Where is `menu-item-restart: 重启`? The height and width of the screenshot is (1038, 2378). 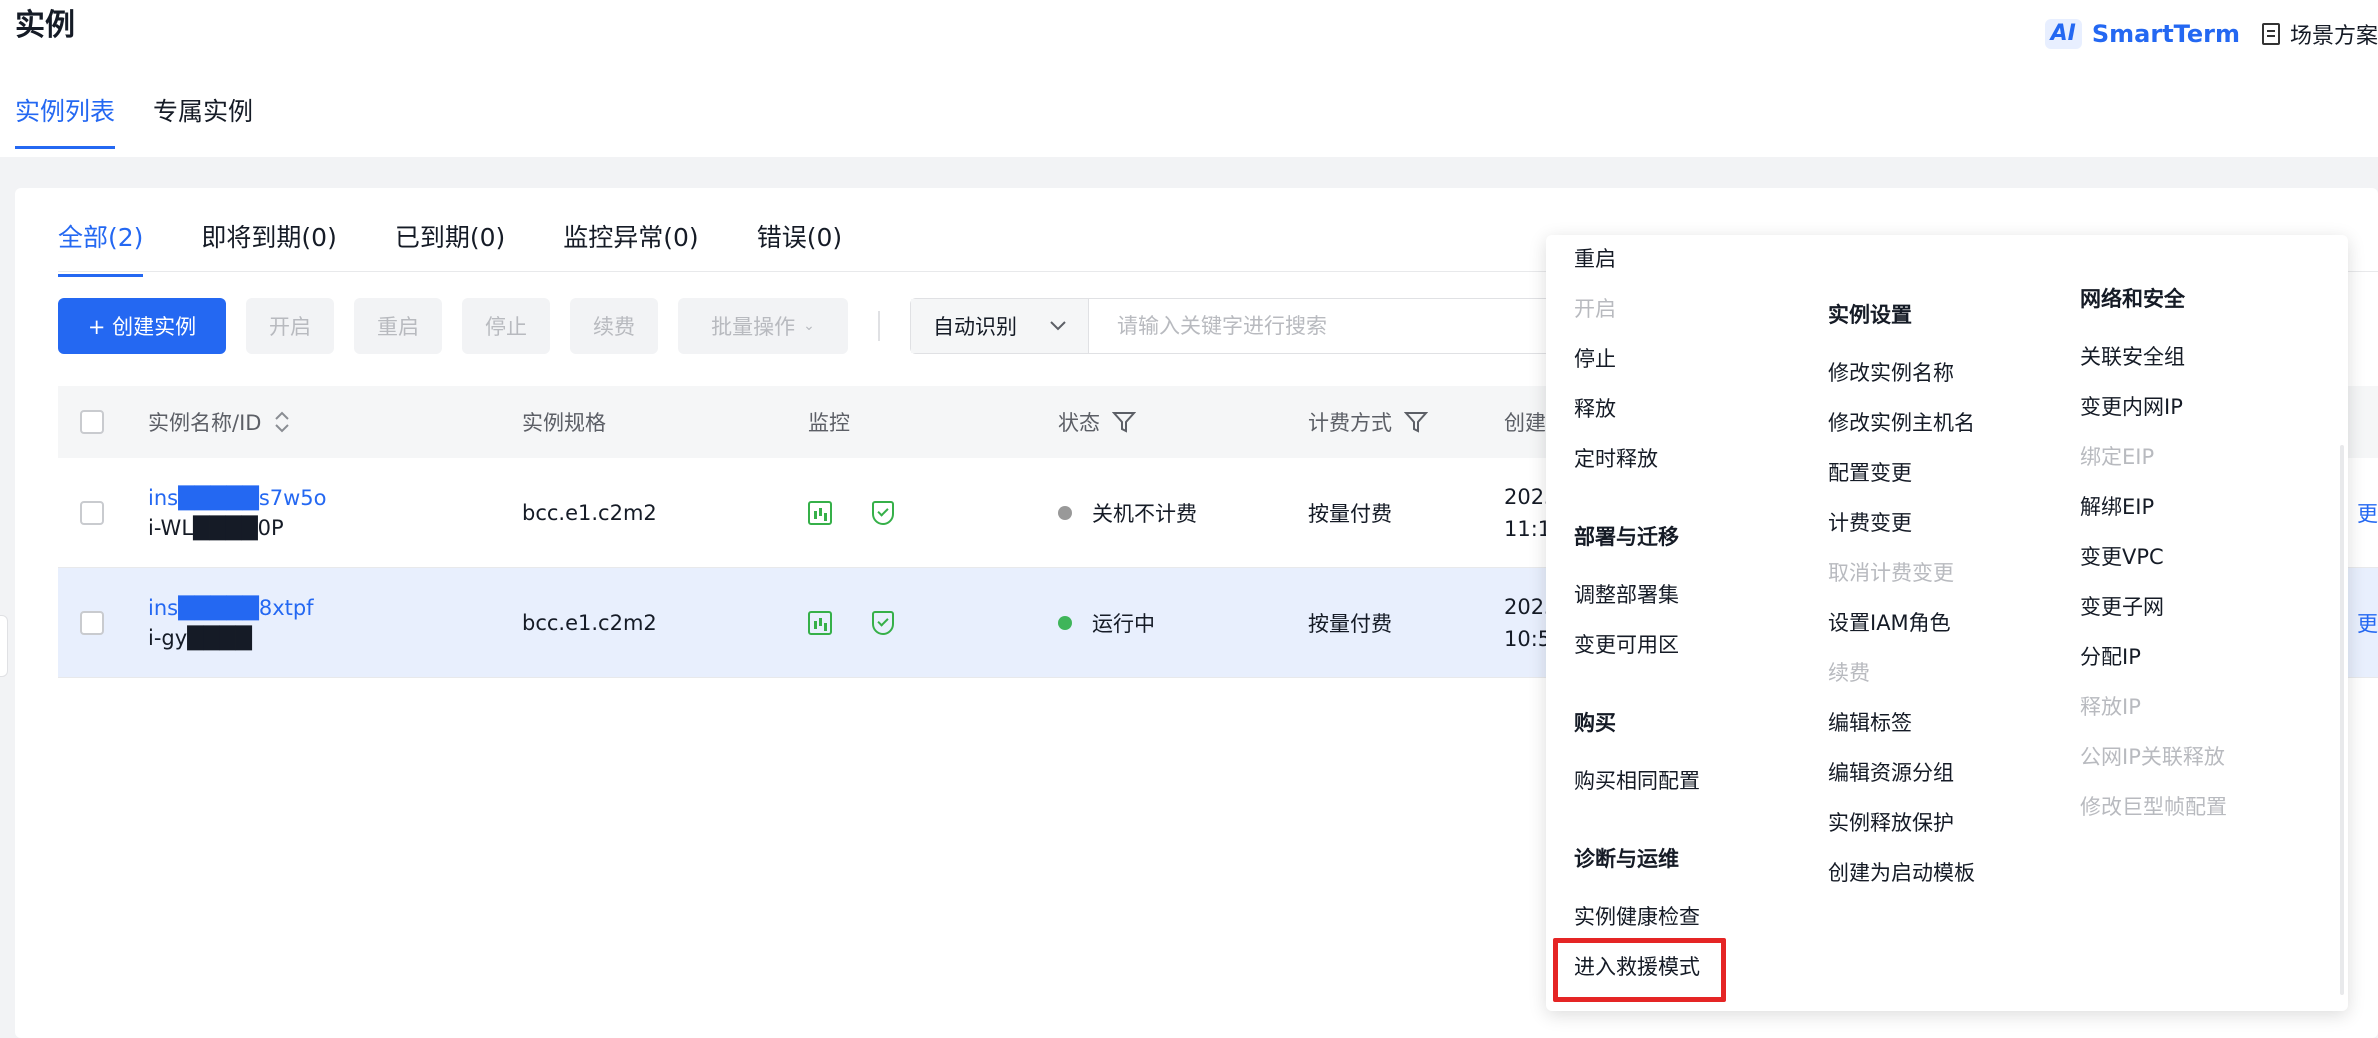
menu-item-restart: 重启 is located at coordinates (1595, 258).